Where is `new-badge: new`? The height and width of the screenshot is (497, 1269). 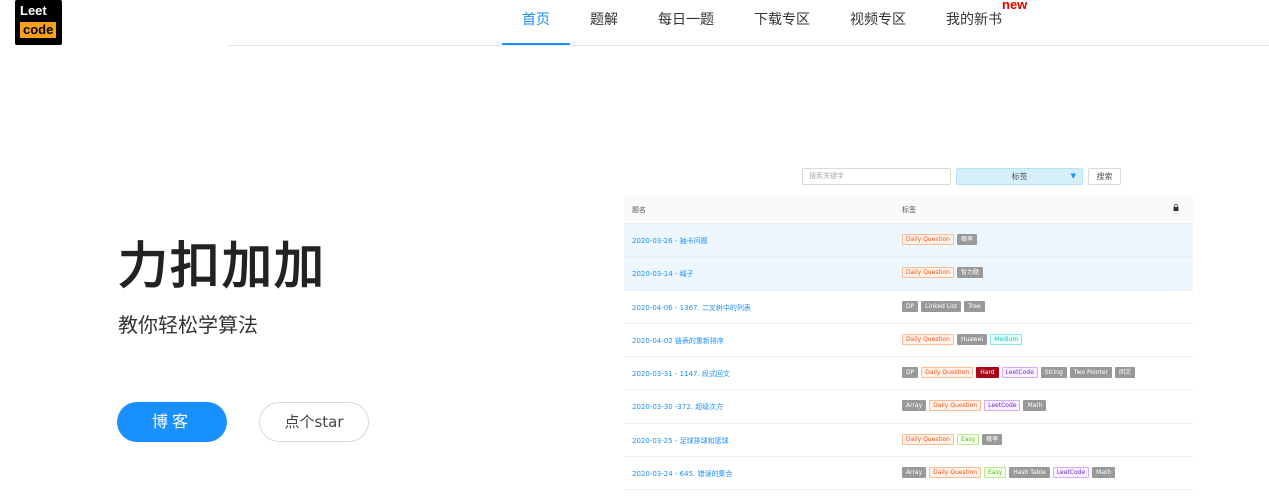 new-badge: new is located at coordinates (1015, 6).